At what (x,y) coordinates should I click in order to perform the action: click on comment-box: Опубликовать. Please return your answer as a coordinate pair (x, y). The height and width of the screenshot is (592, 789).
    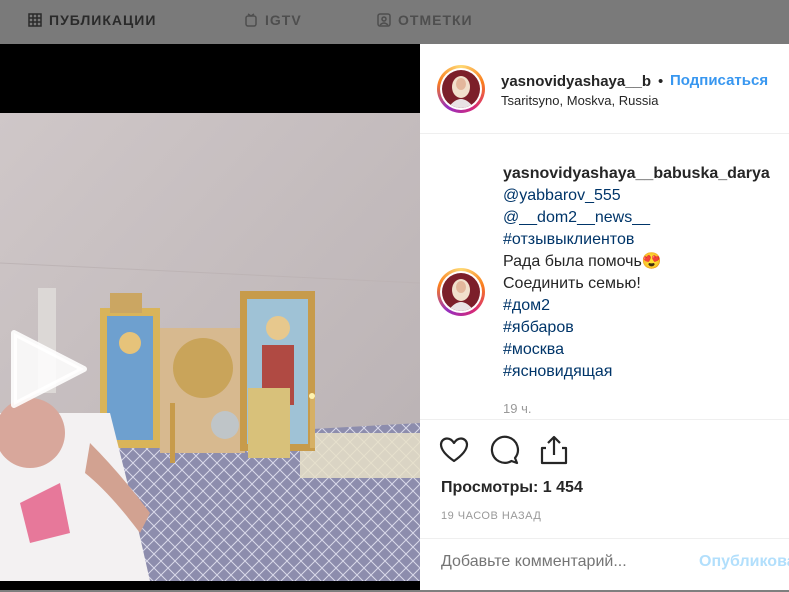
    Looking at the image, I should click on (604, 565).